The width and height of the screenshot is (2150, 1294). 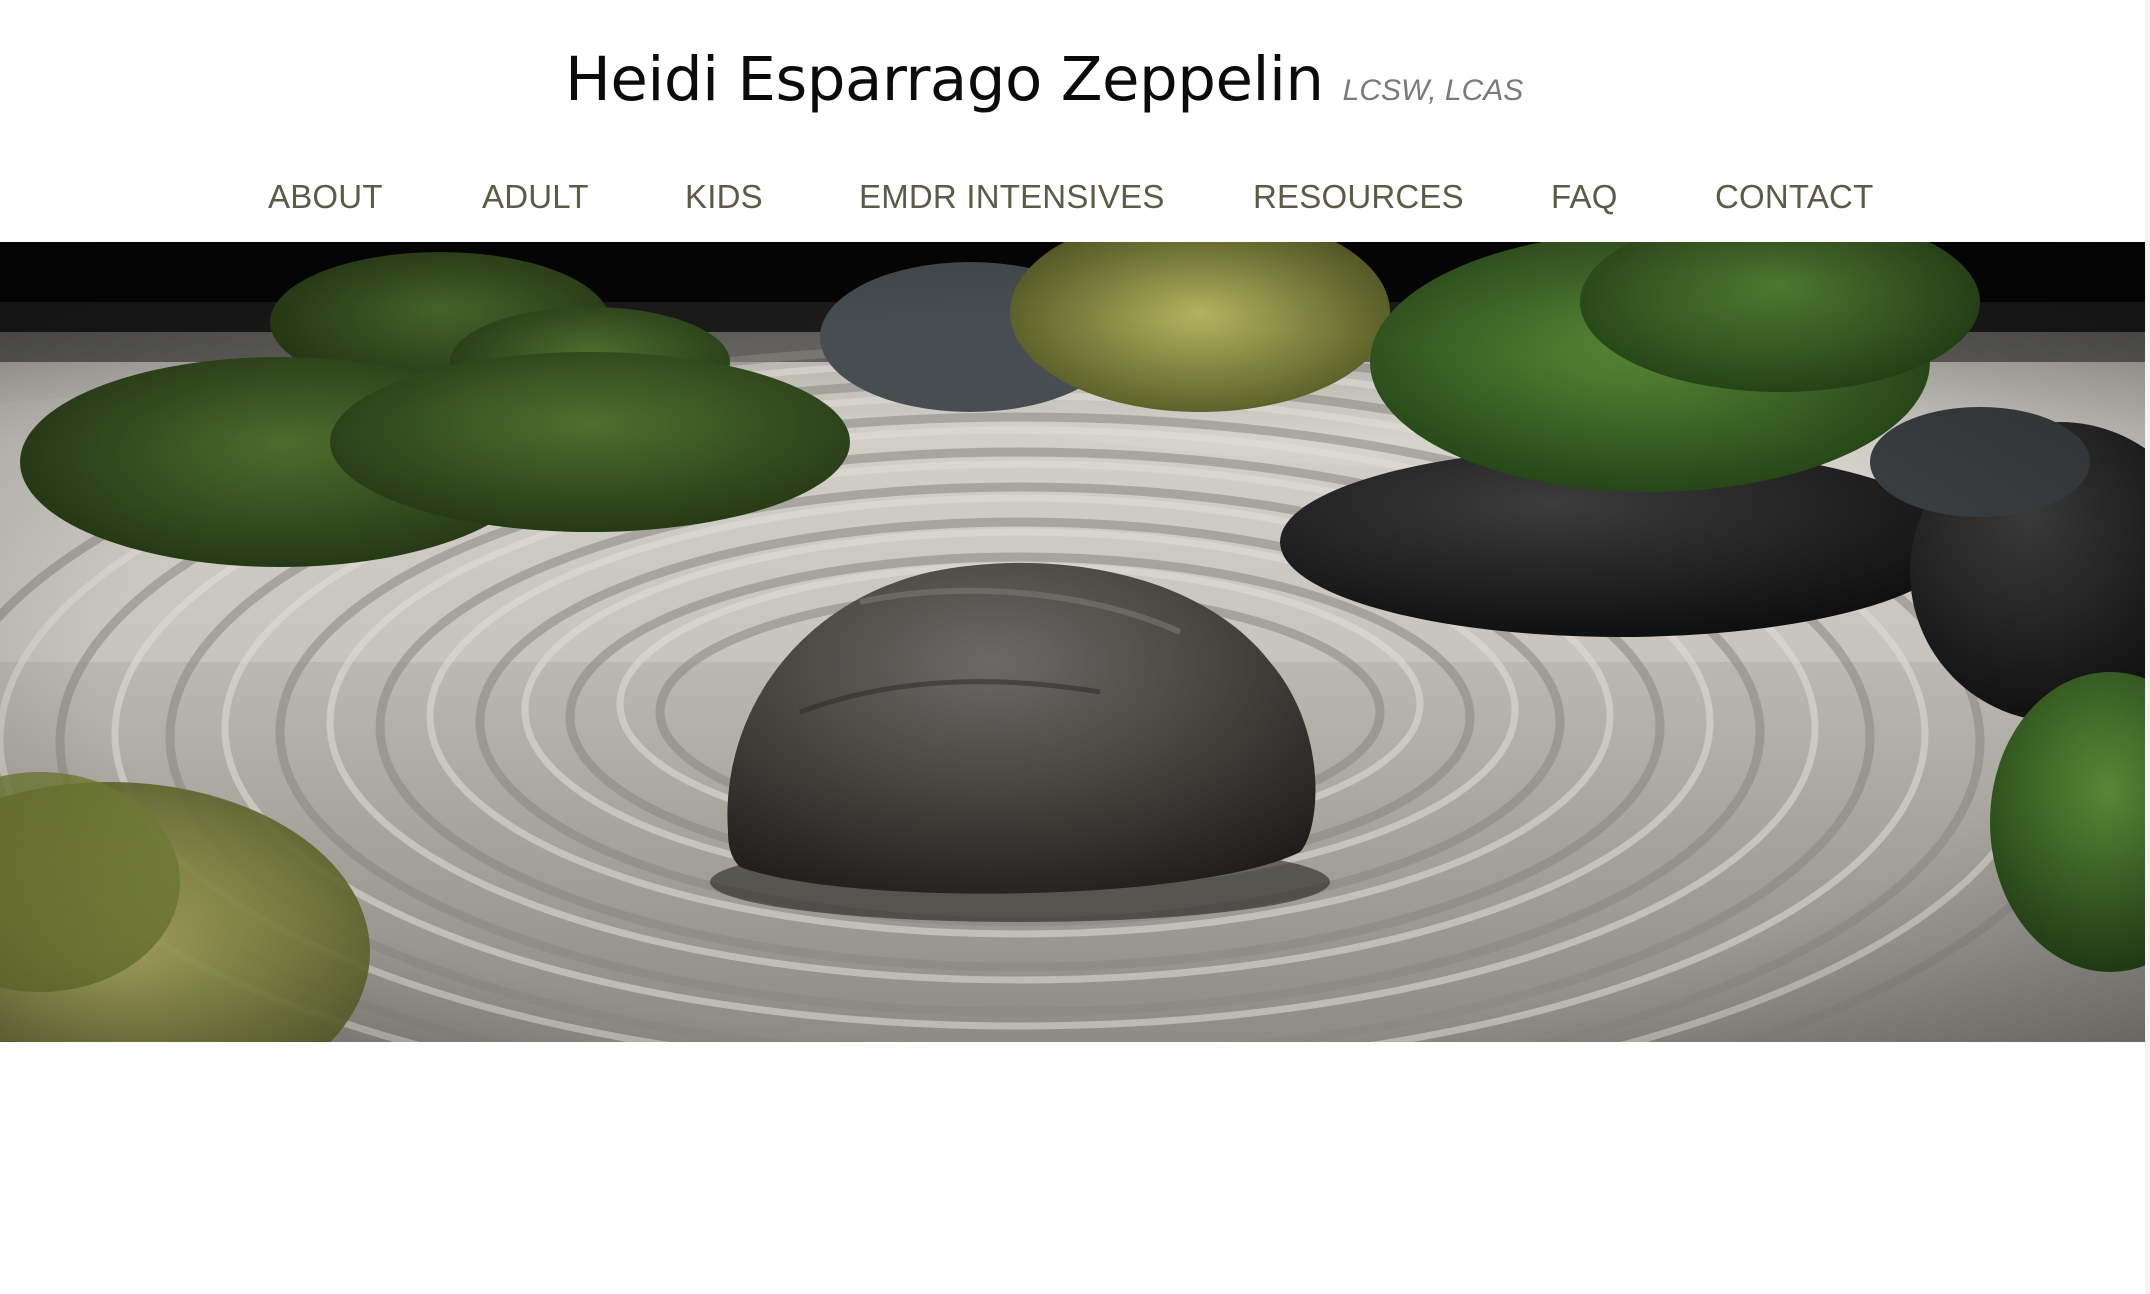 What do you see at coordinates (944, 79) in the screenshot?
I see `site-title-name: Heidi Esparrago Zeppelin` at bounding box center [944, 79].